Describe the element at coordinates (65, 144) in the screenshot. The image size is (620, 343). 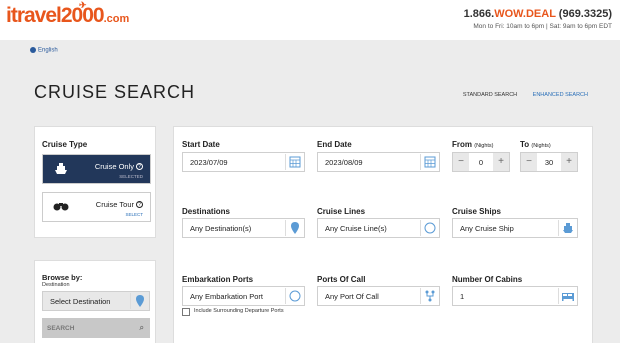
I see `cruise-type-heading: Cruise Type` at that location.